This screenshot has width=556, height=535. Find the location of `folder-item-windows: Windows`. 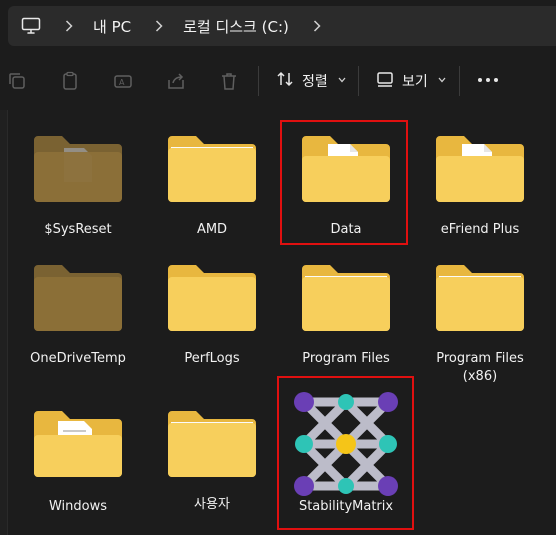

folder-item-windows: Windows is located at coordinates (78, 456).